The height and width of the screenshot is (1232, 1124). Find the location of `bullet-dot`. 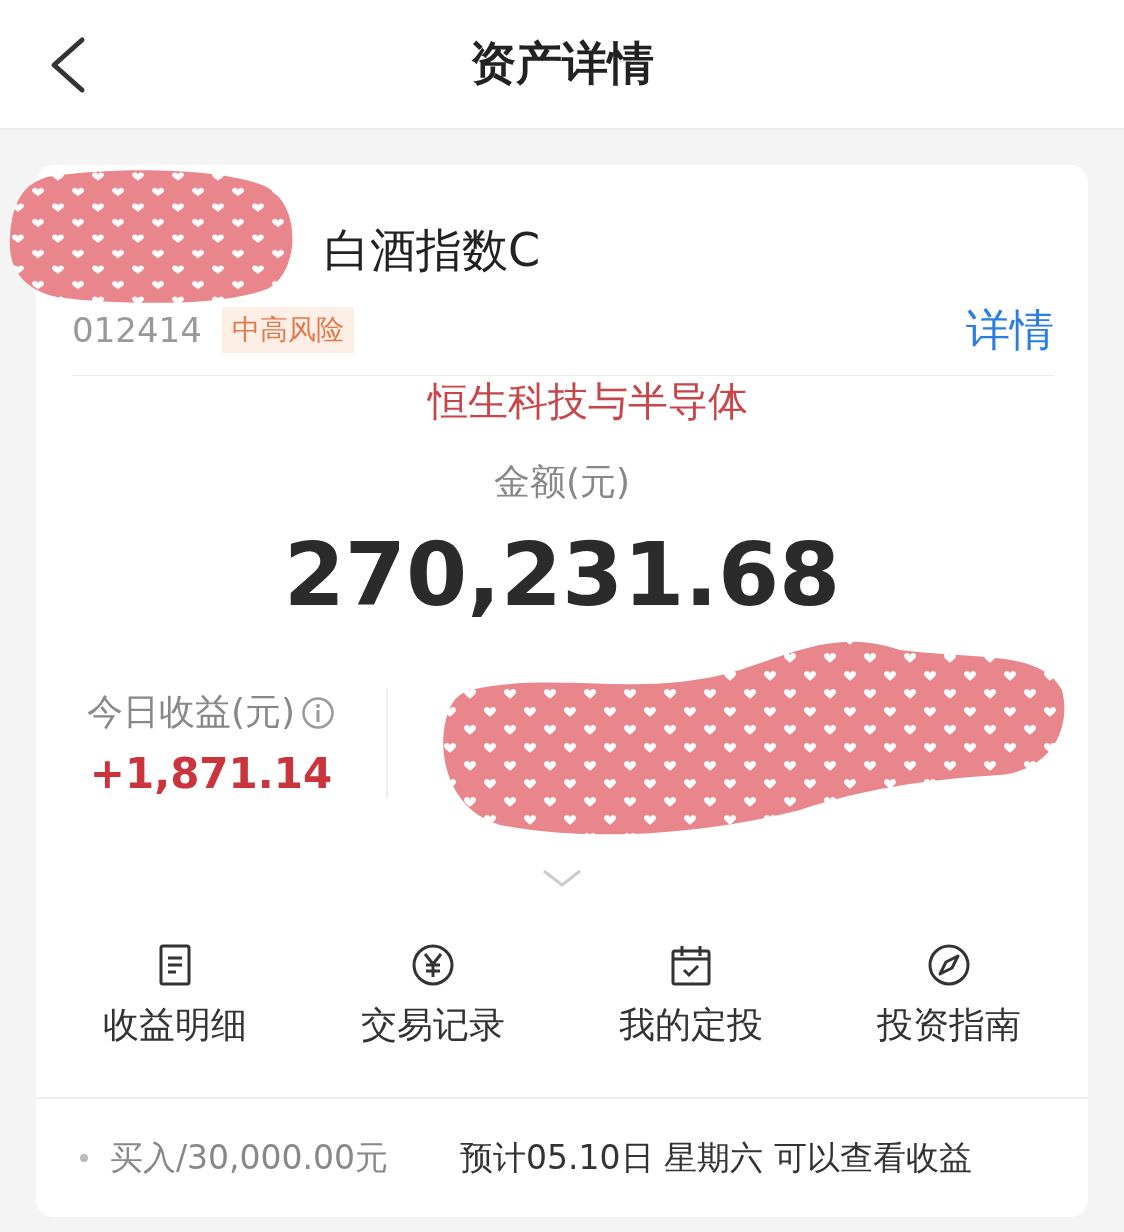

bullet-dot is located at coordinates (84, 1158).